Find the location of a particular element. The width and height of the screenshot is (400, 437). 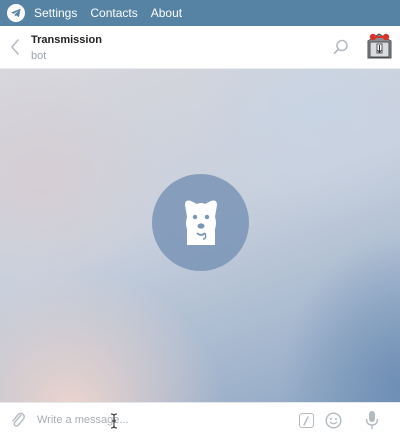

peer-name: Transmission is located at coordinates (66, 40).